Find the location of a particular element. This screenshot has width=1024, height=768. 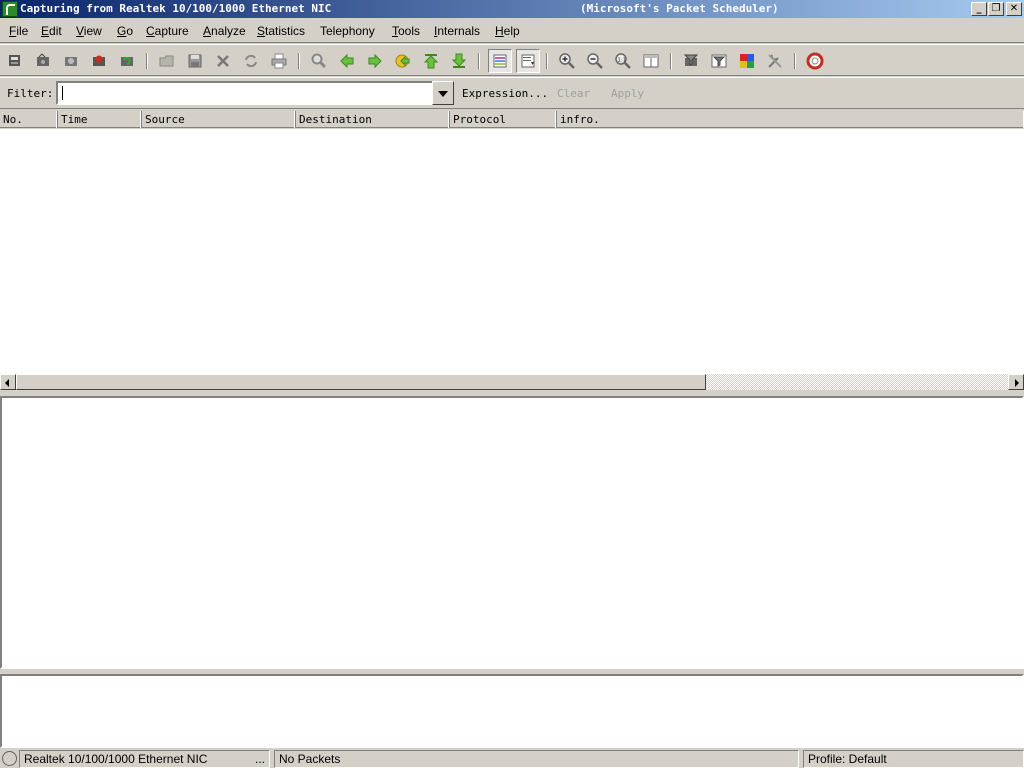

normal-size-icon: 1:1 is located at coordinates (623, 61).